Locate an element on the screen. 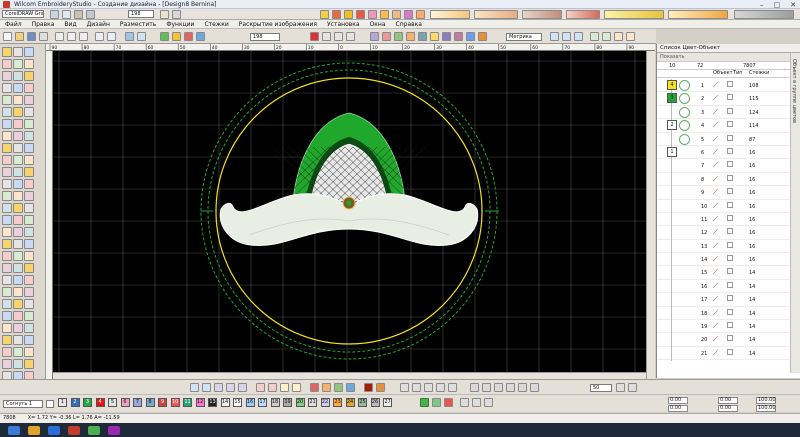  undo-icon is located at coordinates (99, 36).